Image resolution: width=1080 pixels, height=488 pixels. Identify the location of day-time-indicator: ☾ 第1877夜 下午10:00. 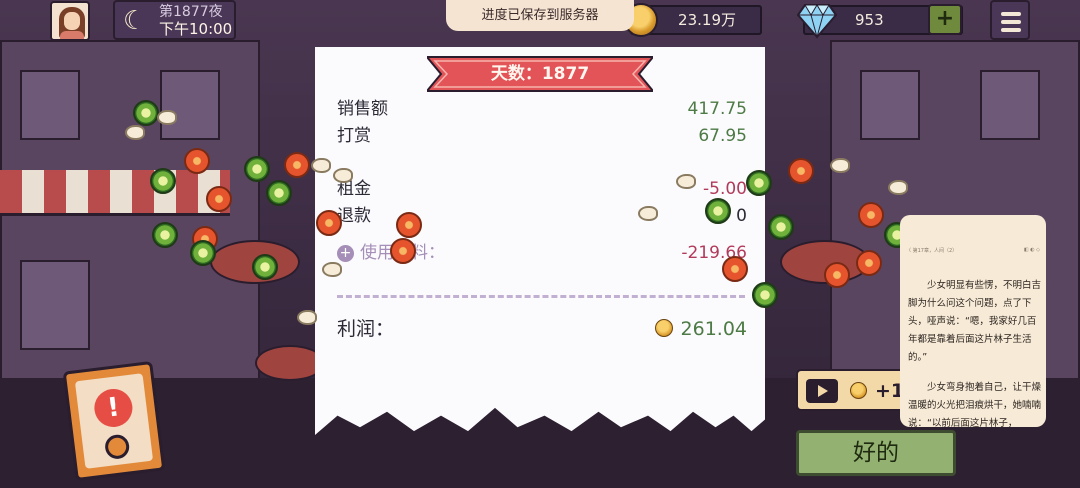
(174, 20).